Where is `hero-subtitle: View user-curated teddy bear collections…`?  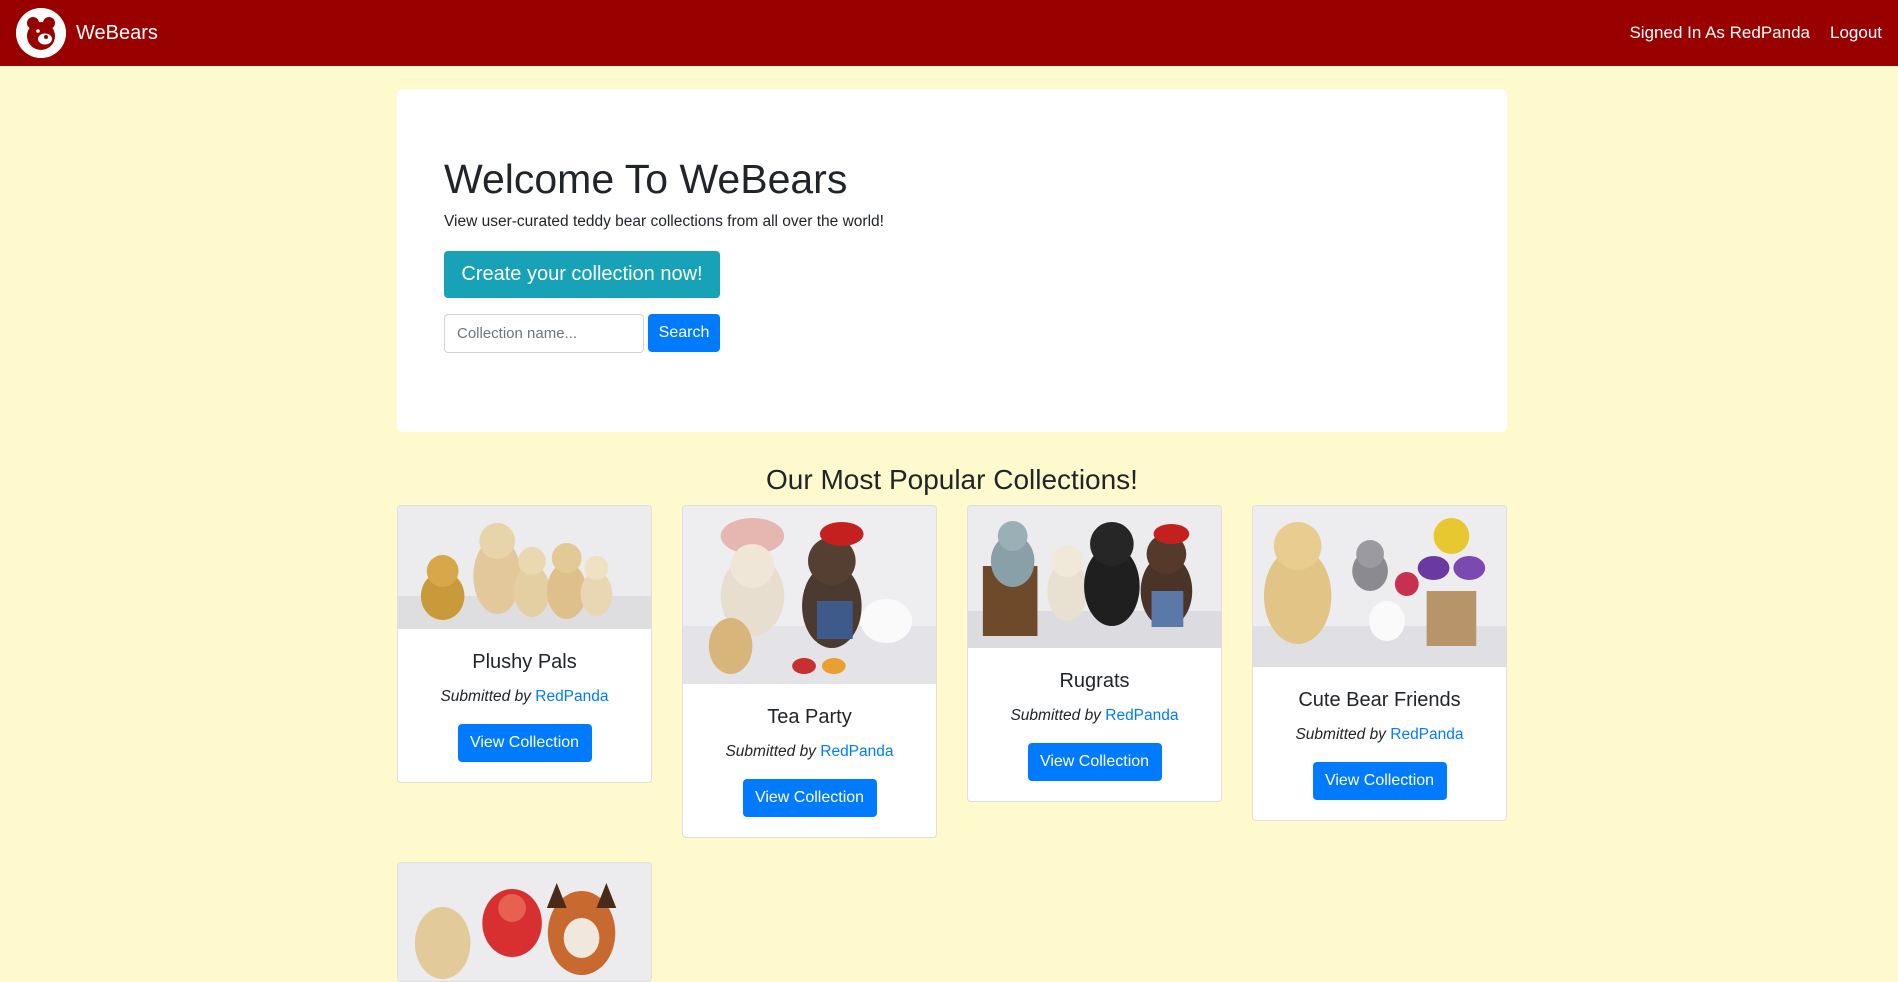
hero-subtitle: View user-curated teddy bear collections… is located at coordinates (664, 221).